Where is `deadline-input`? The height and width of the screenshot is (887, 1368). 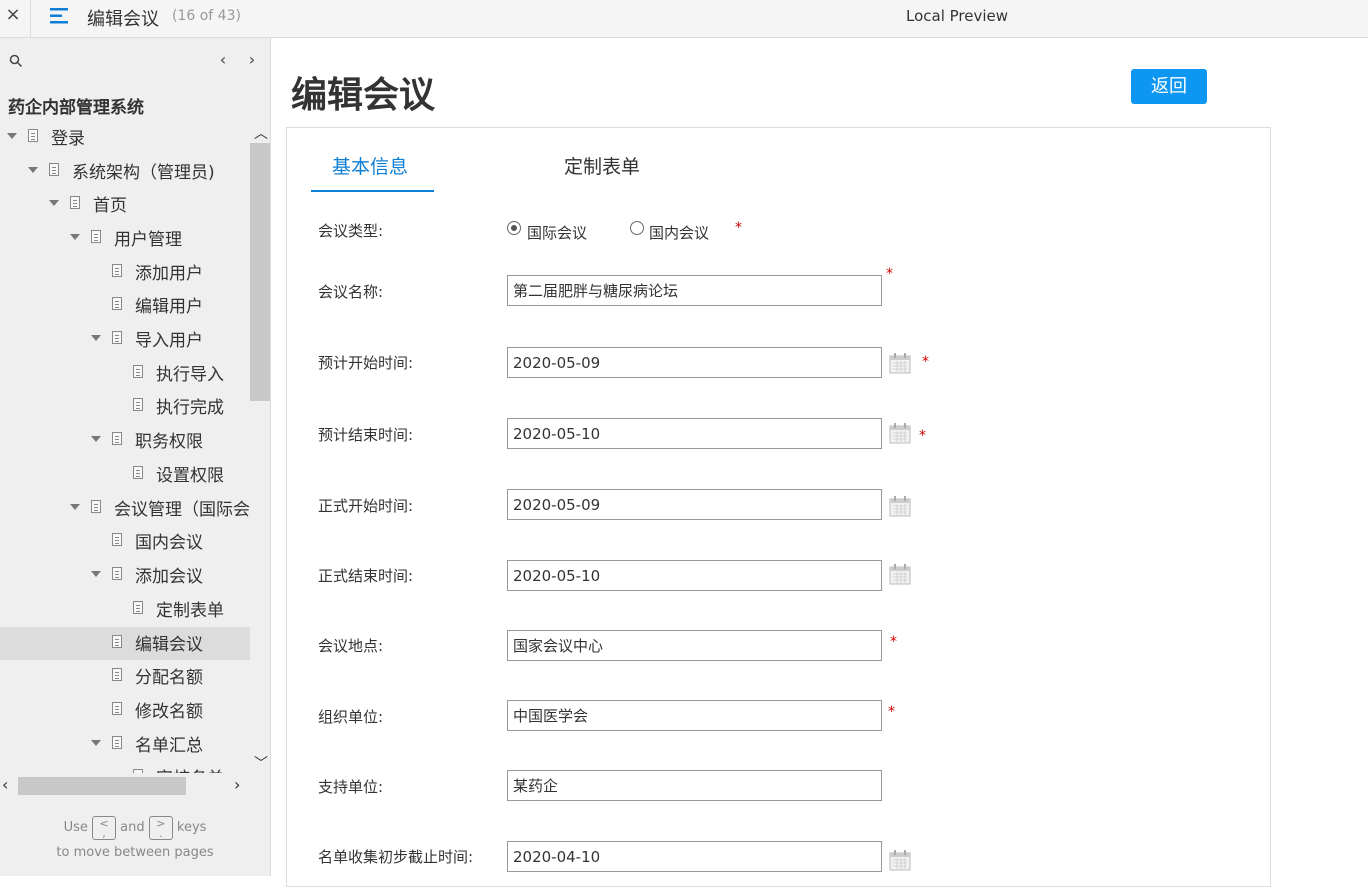
deadline-input is located at coordinates (694, 856).